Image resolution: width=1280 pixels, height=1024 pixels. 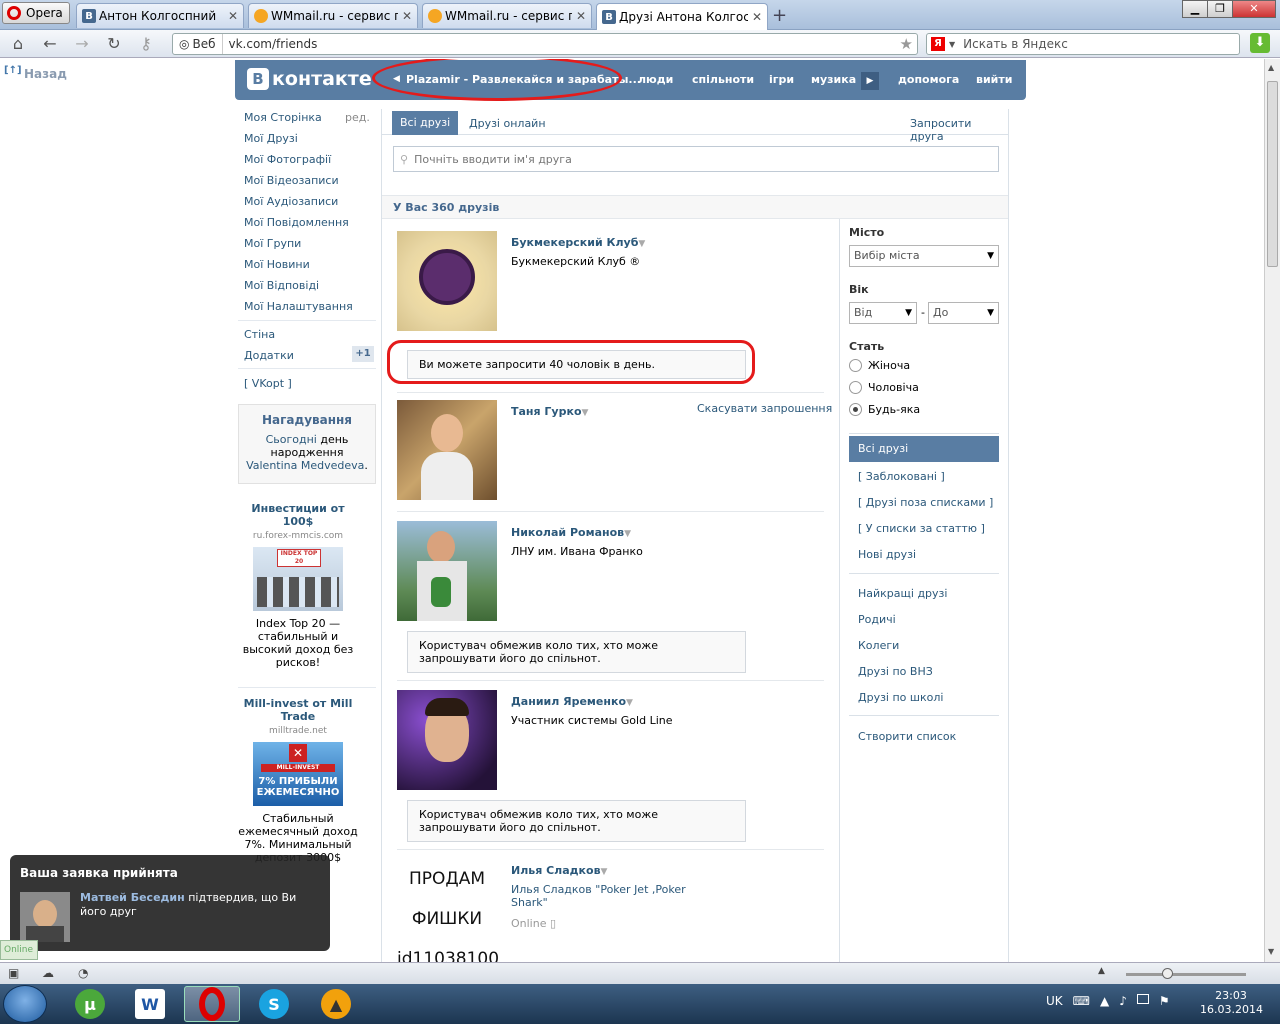 I want to click on panel-toggle-icon: ▣, so click(x=13, y=973).